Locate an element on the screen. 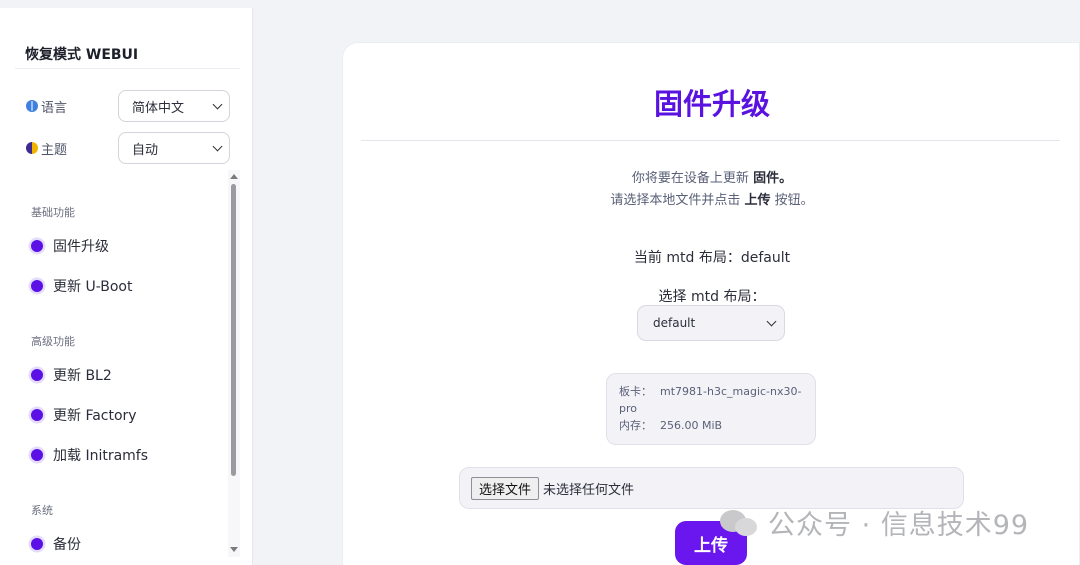  watermark: 公众号 · 信息技术99 is located at coordinates (874, 522).